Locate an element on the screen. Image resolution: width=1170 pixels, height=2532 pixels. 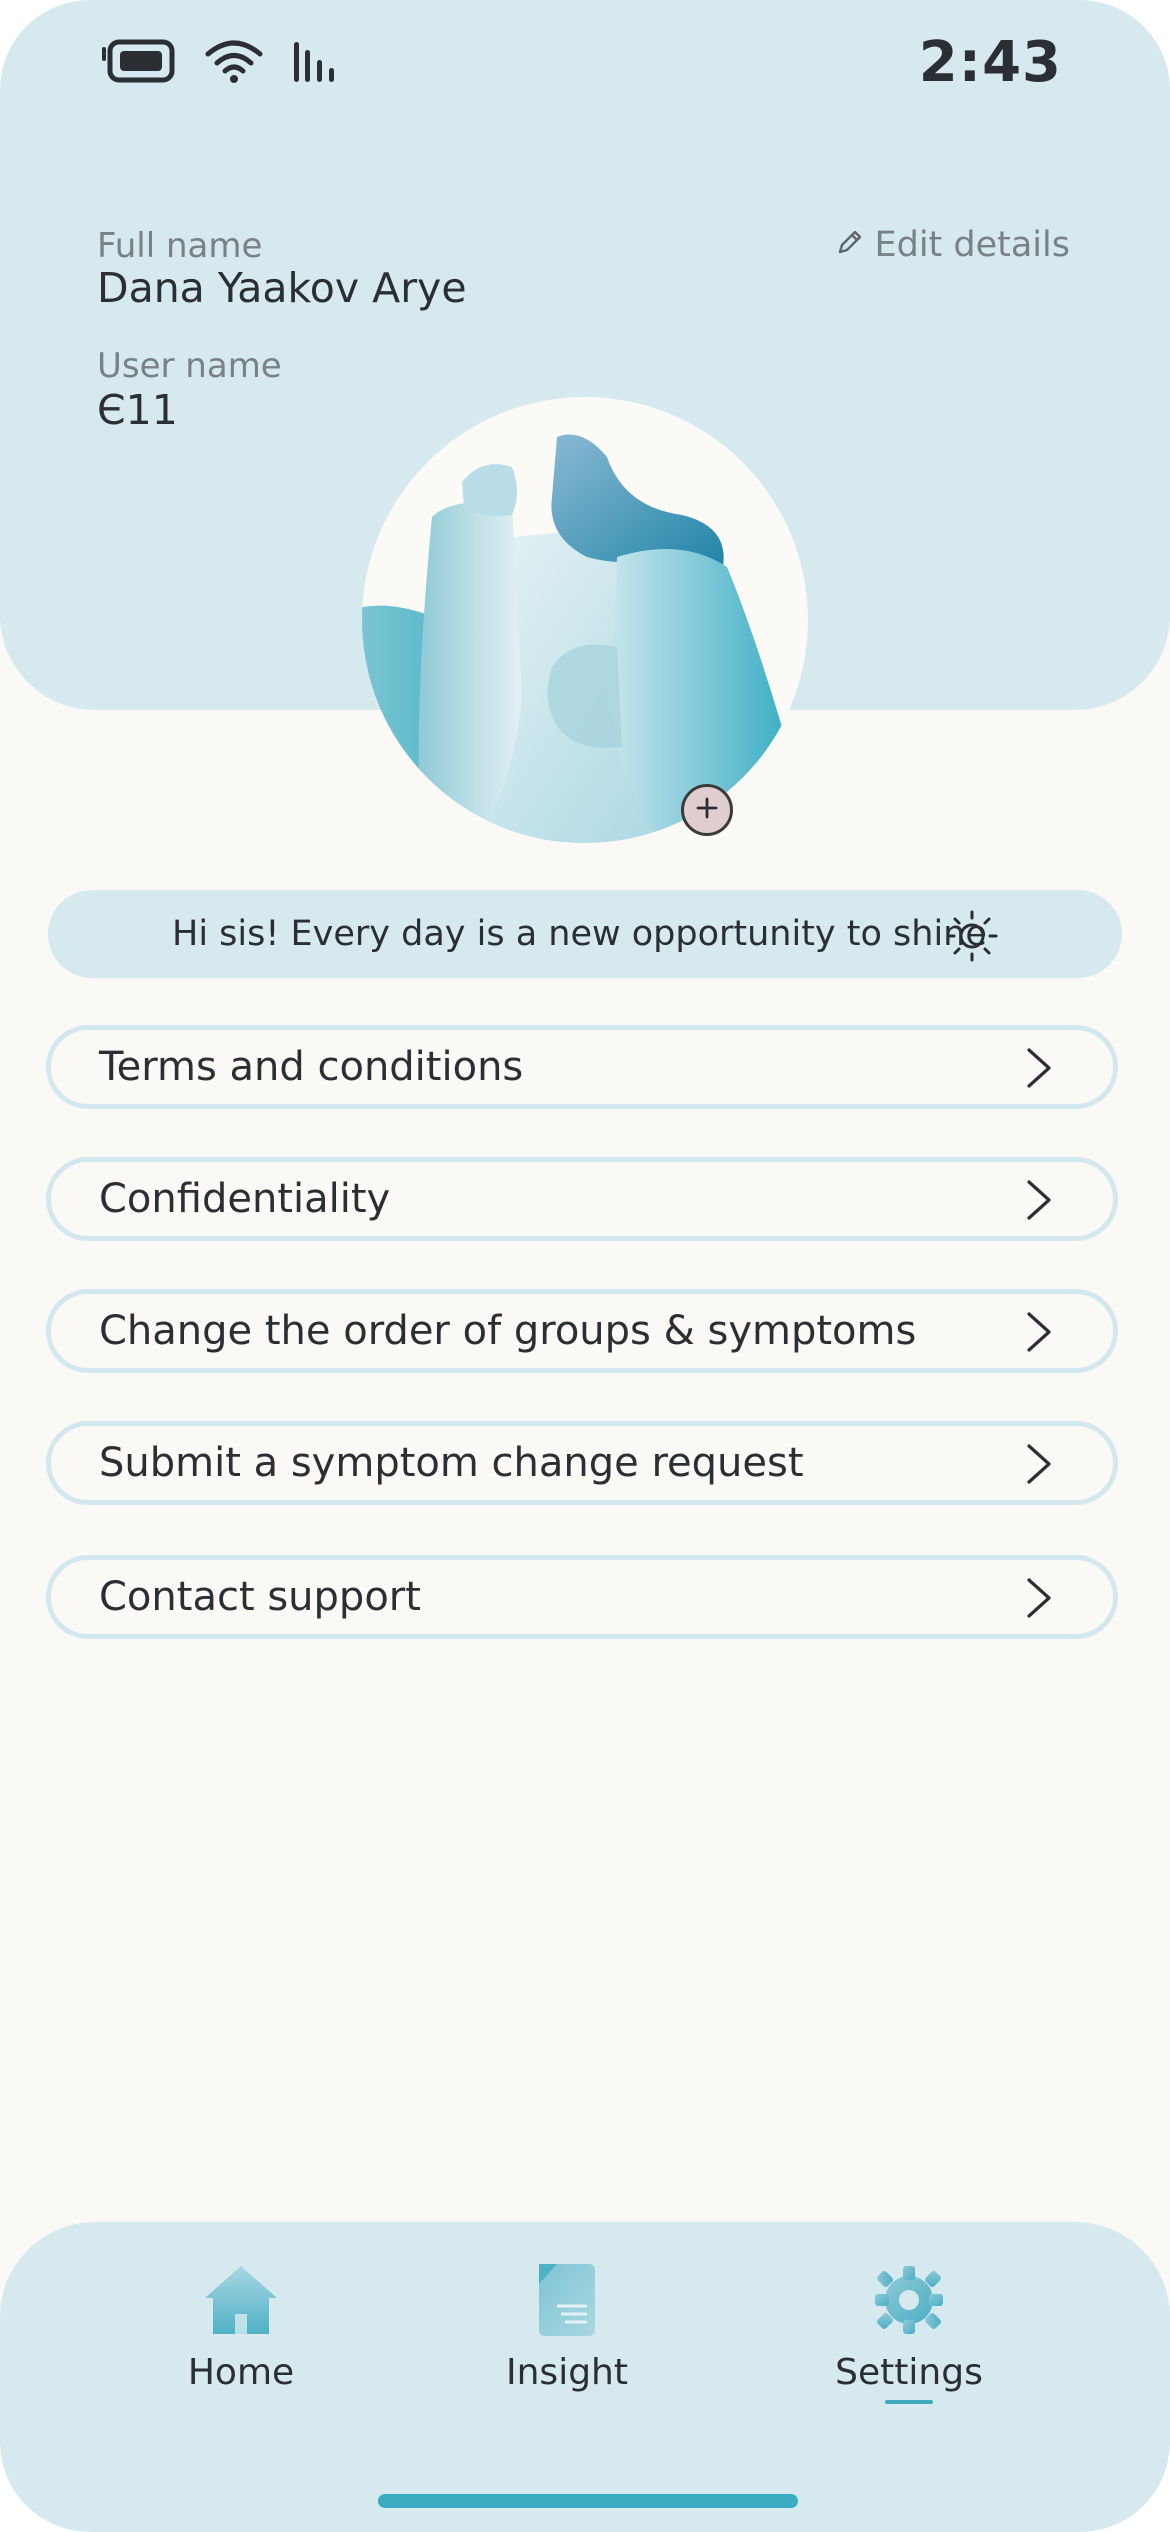
home-icon is located at coordinates (241, 2300).